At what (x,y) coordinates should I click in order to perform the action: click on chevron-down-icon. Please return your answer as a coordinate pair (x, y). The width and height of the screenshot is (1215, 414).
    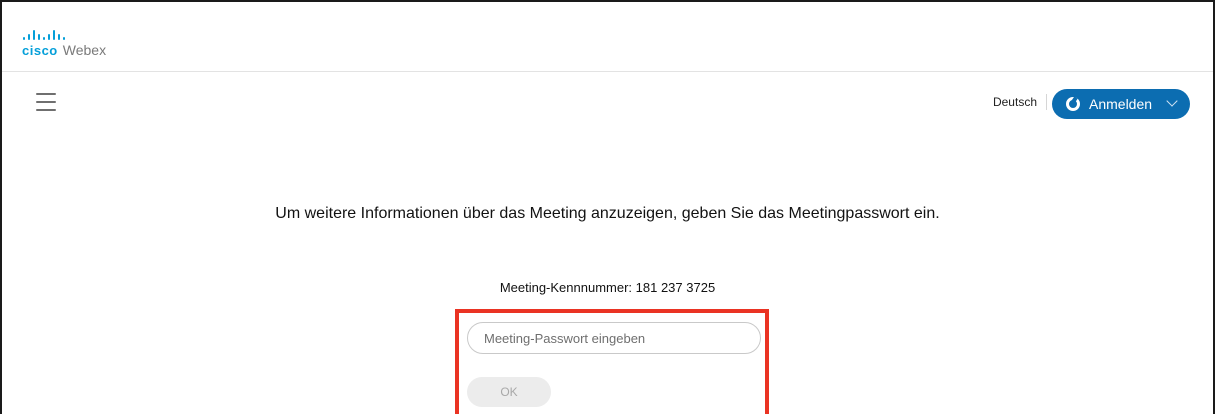
    Looking at the image, I should click on (1172, 101).